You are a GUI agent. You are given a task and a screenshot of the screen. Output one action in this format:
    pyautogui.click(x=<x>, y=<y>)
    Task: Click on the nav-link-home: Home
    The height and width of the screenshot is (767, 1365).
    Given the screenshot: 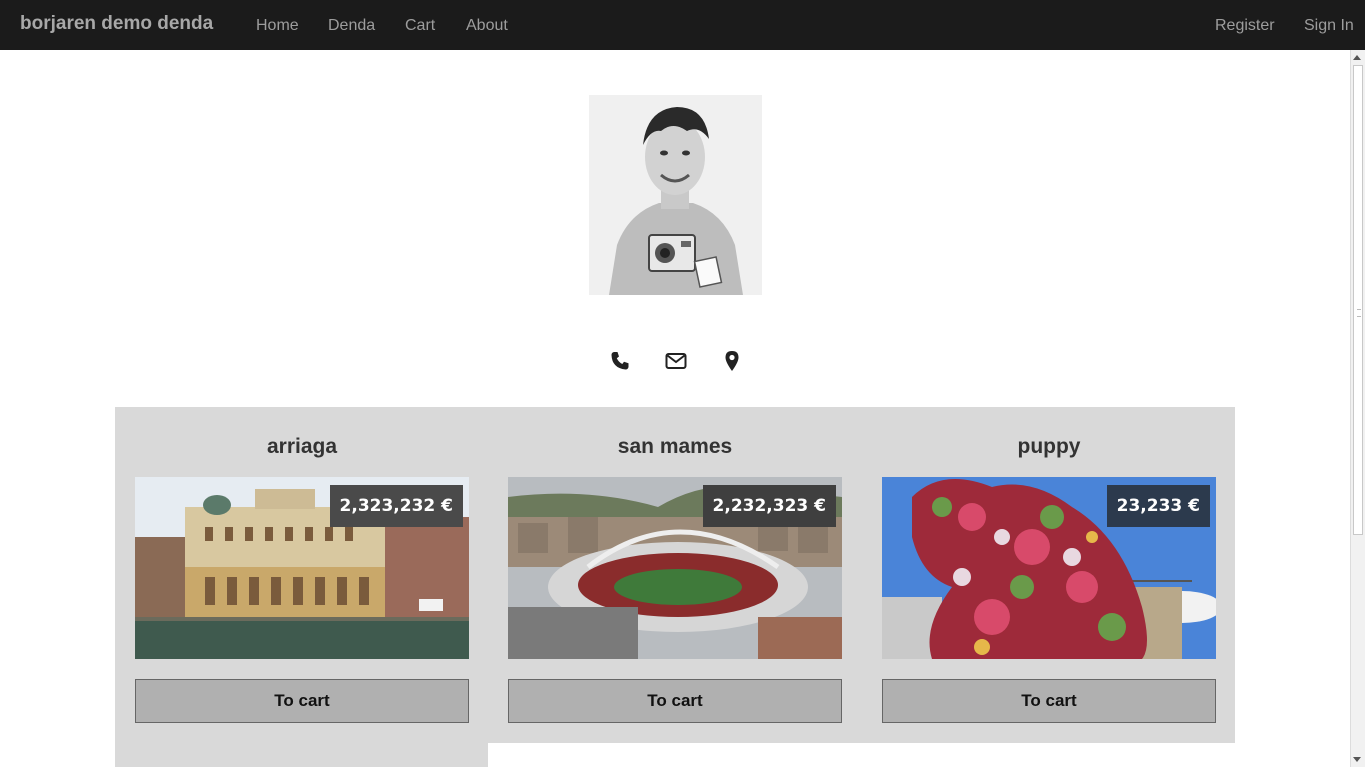 What is the action you would take?
    pyautogui.click(x=277, y=25)
    